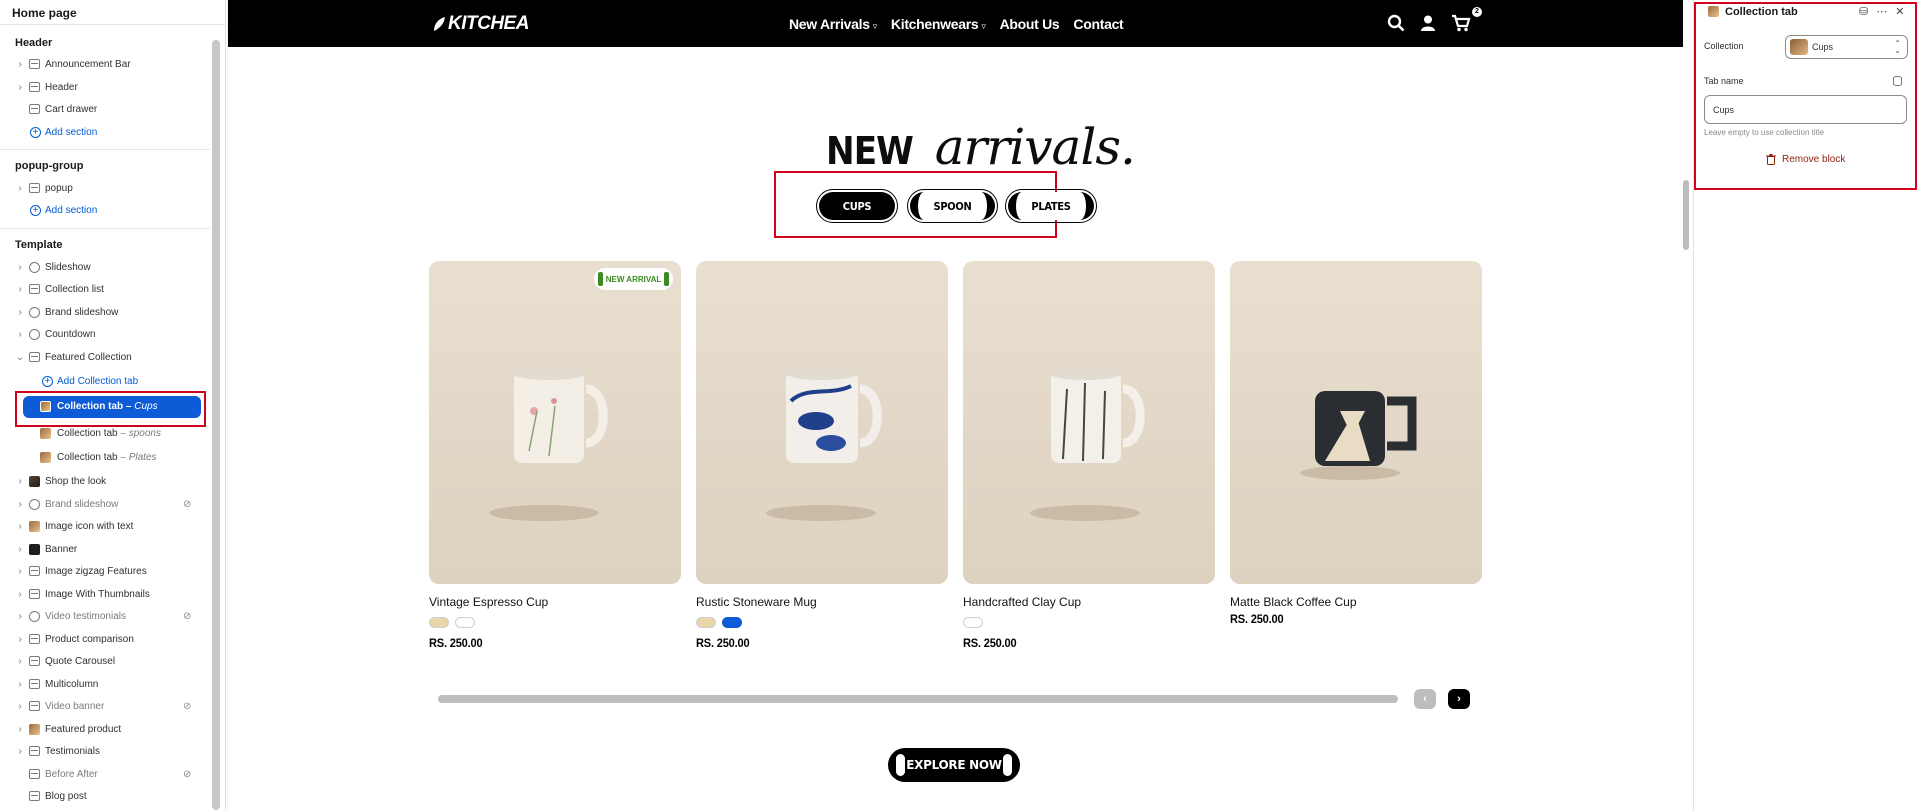 This screenshot has width=1919, height=811. I want to click on section-announcement-bar: › Announcement Bar, so click(105, 64).